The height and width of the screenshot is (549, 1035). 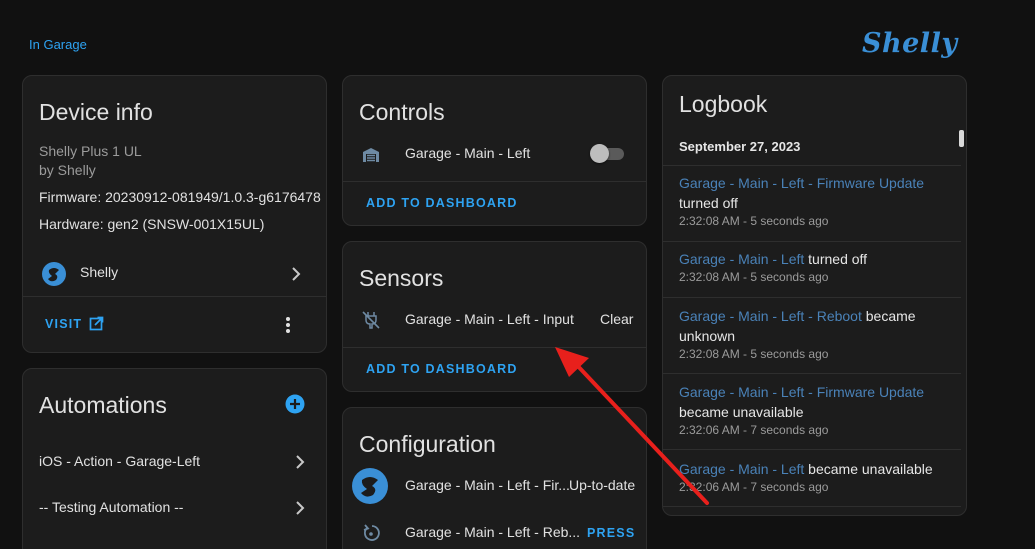 What do you see at coordinates (602, 485) in the screenshot?
I see `config-state: Up-to-date` at bounding box center [602, 485].